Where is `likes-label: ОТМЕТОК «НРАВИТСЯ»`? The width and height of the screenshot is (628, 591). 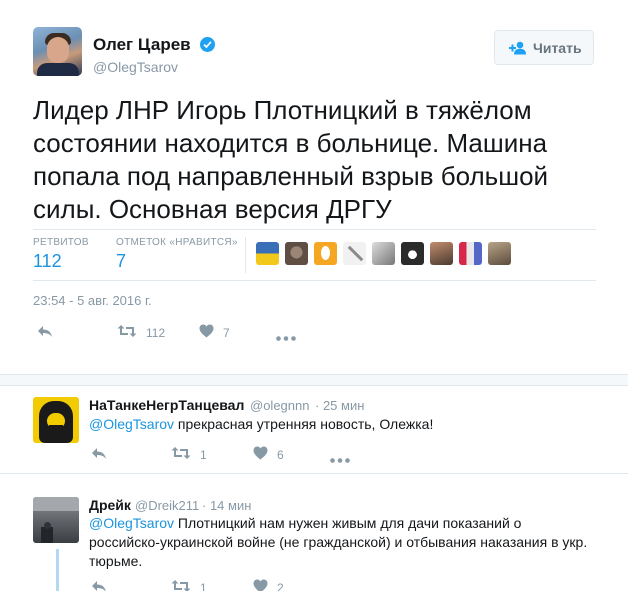
likes-label: ОТМЕТОК «НРАВИТСЯ» is located at coordinates (177, 242).